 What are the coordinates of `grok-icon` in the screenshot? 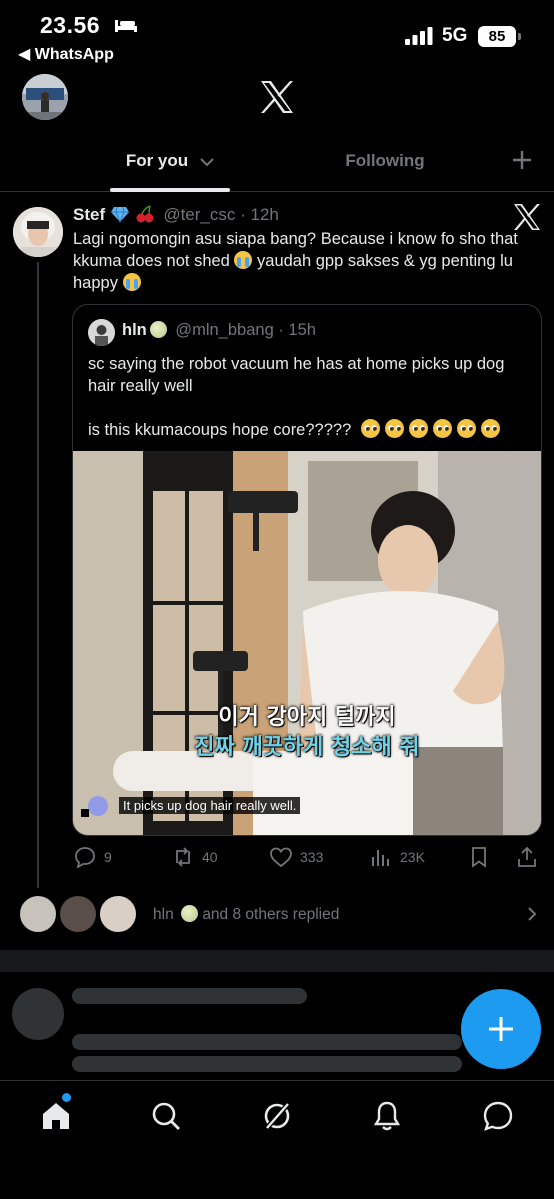 It's located at (277, 1116).